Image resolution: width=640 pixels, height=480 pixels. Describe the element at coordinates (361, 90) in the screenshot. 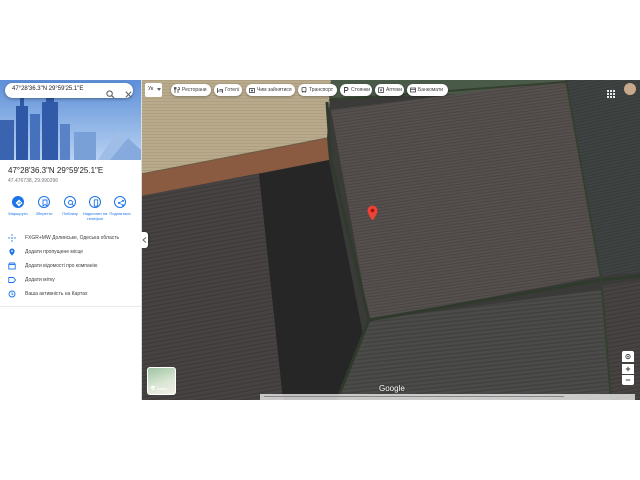

I see `chip-parking-label: Стоянки` at that location.